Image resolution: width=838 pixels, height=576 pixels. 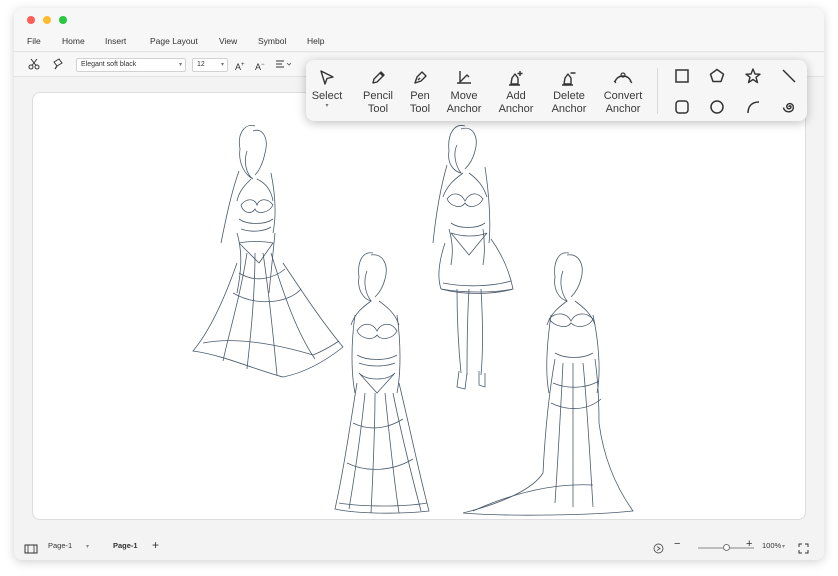 I want to click on move-anchor-label-1: Move, so click(x=464, y=96).